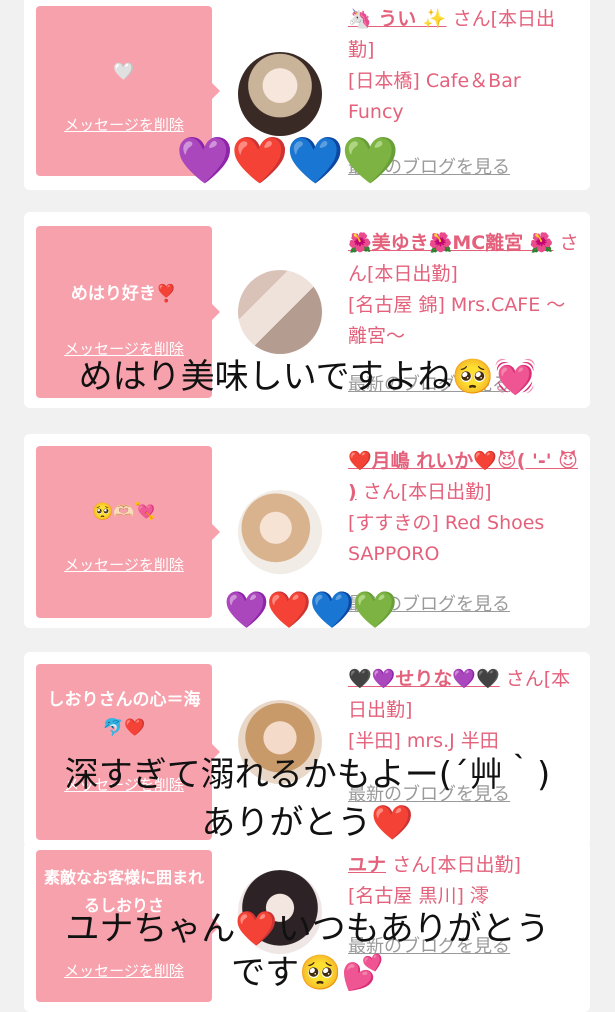 This screenshot has height=1012, width=615. I want to click on shop-name: [名古屋 黒川] 澪, so click(418, 896).